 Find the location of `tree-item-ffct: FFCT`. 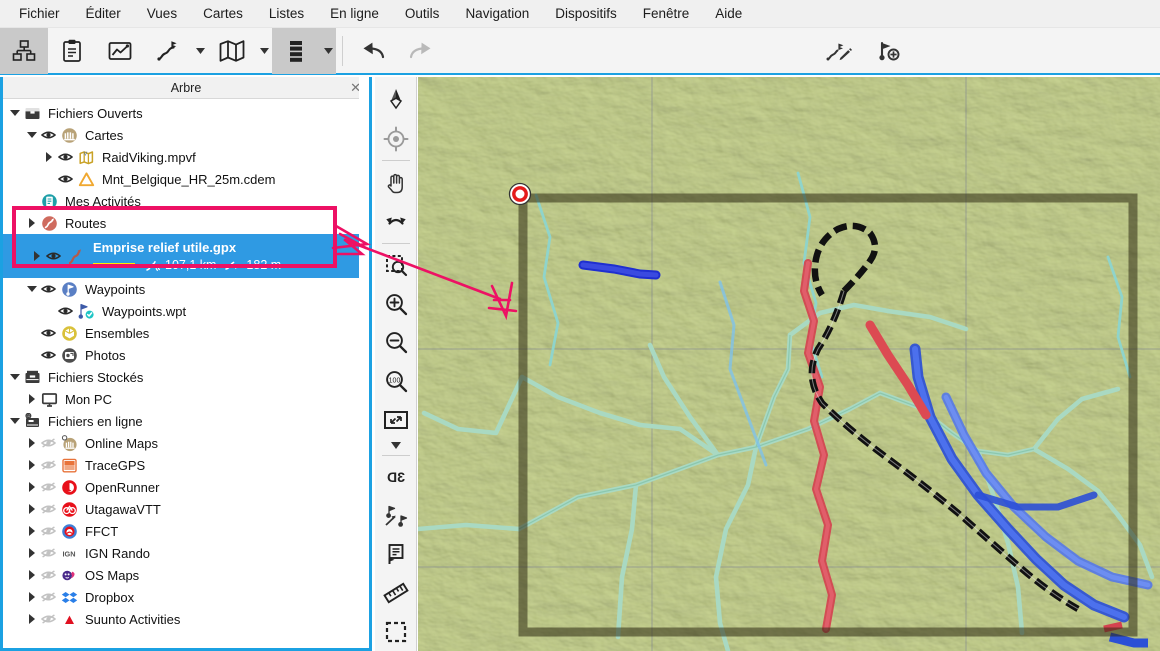

tree-item-ffct: FFCT is located at coordinates (186, 531).